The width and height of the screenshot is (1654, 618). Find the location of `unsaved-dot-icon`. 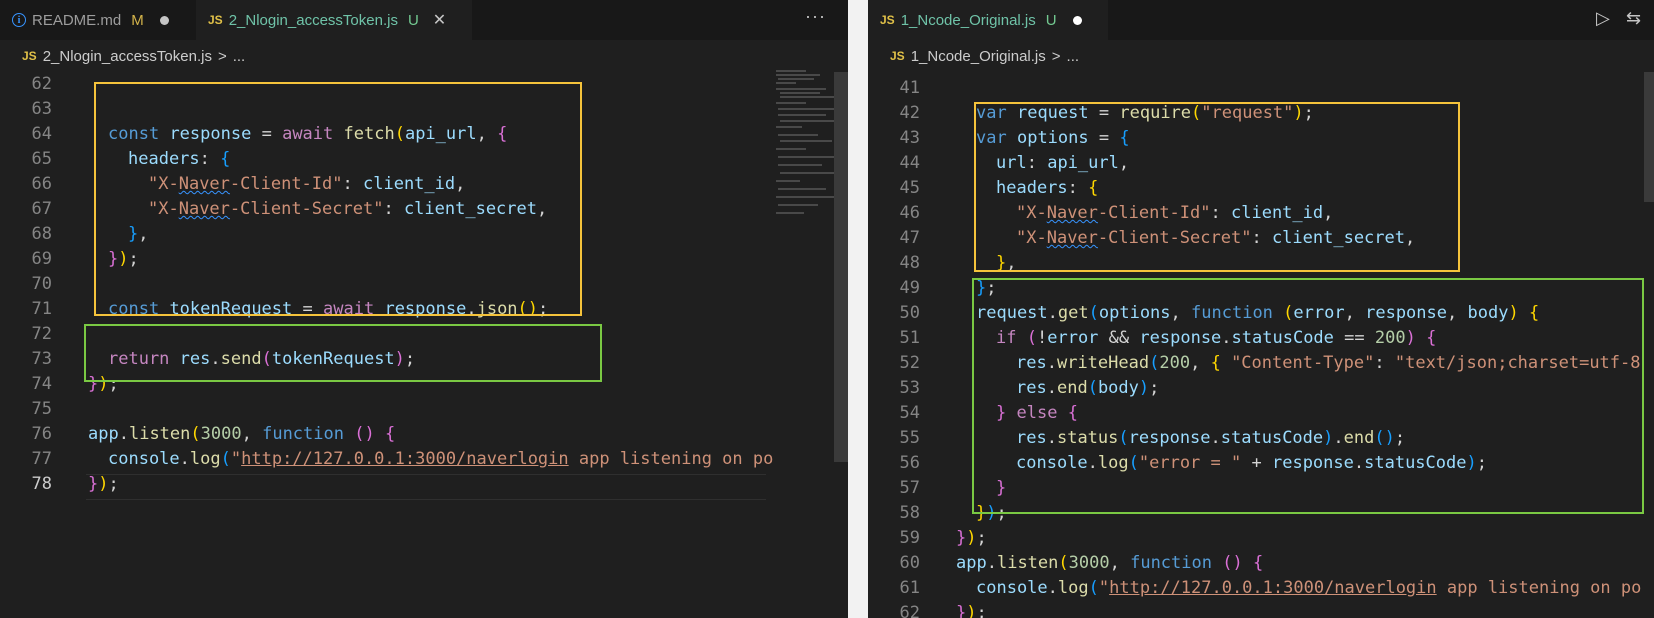

unsaved-dot-icon is located at coordinates (164, 20).